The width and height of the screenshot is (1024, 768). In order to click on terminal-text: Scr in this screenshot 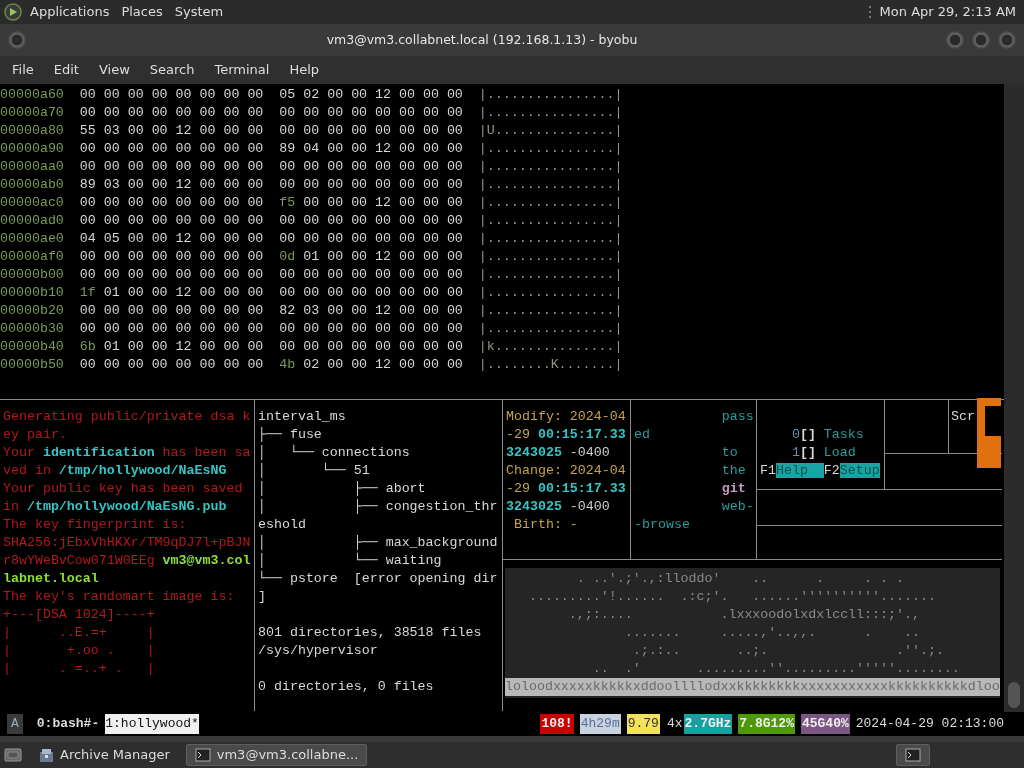, I will do `click(963, 417)`.